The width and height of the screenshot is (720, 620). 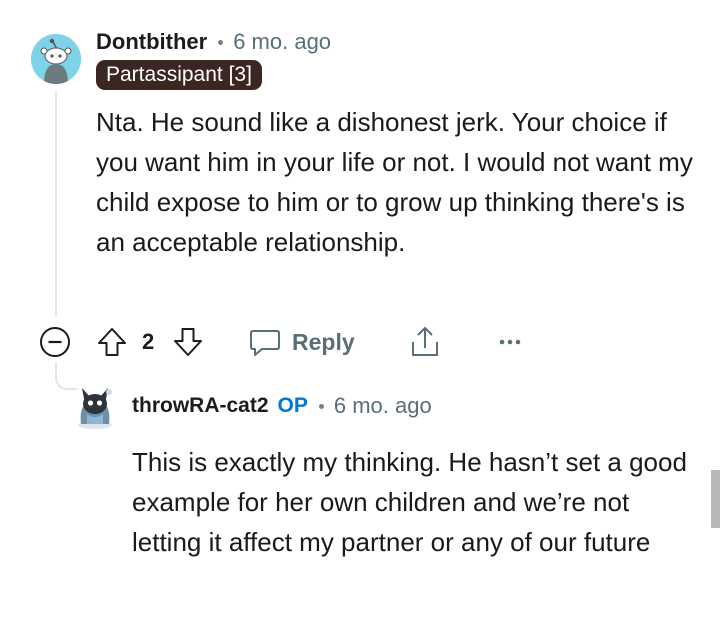 What do you see at coordinates (95, 408) in the screenshot?
I see `cat-avatar-icon` at bounding box center [95, 408].